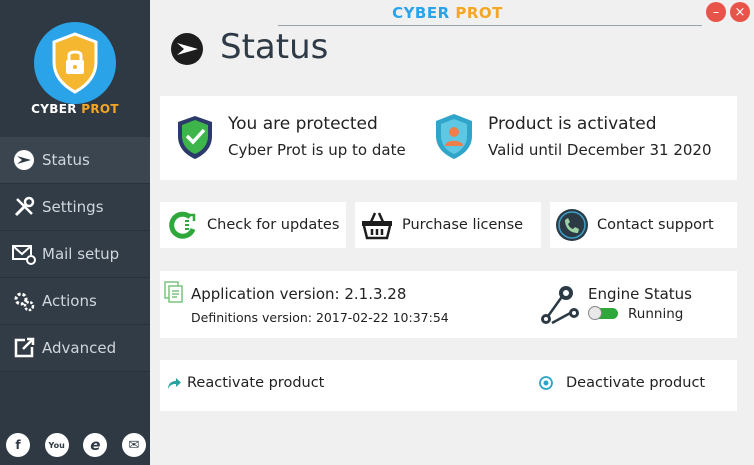 The width and height of the screenshot is (754, 465). I want to click on mail-gear-icon, so click(24, 254).